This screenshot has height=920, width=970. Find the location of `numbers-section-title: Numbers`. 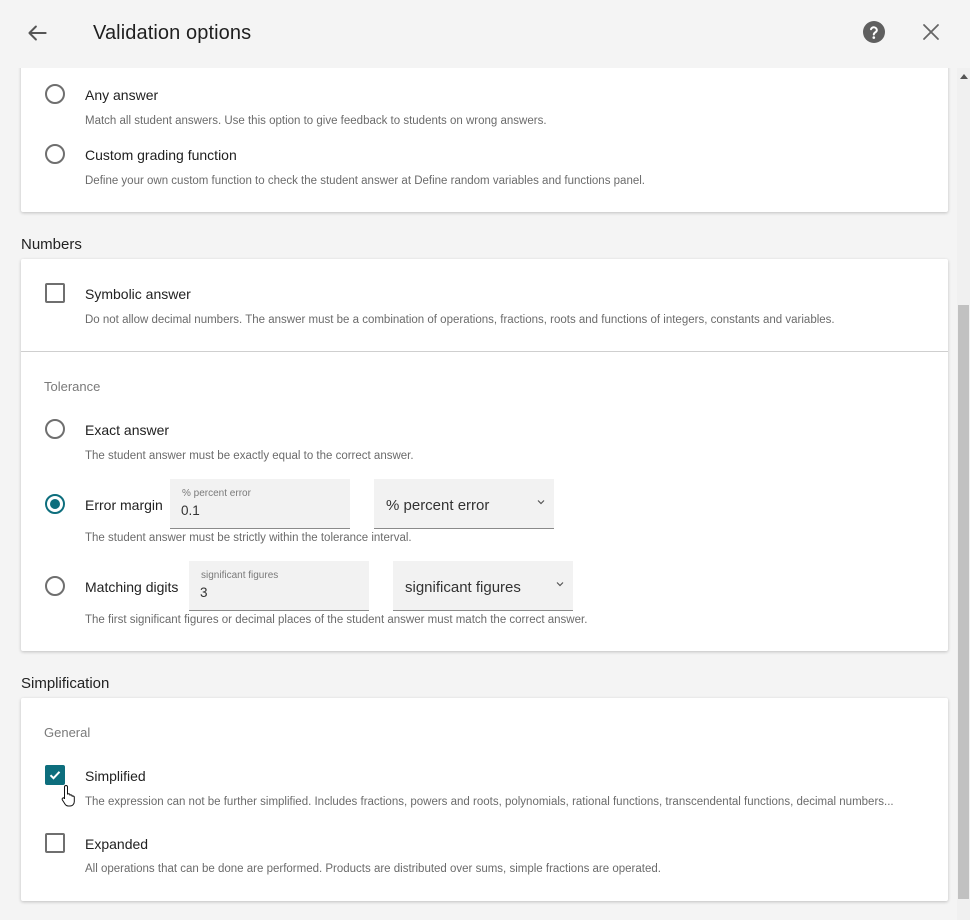

numbers-section-title: Numbers is located at coordinates (51, 244).